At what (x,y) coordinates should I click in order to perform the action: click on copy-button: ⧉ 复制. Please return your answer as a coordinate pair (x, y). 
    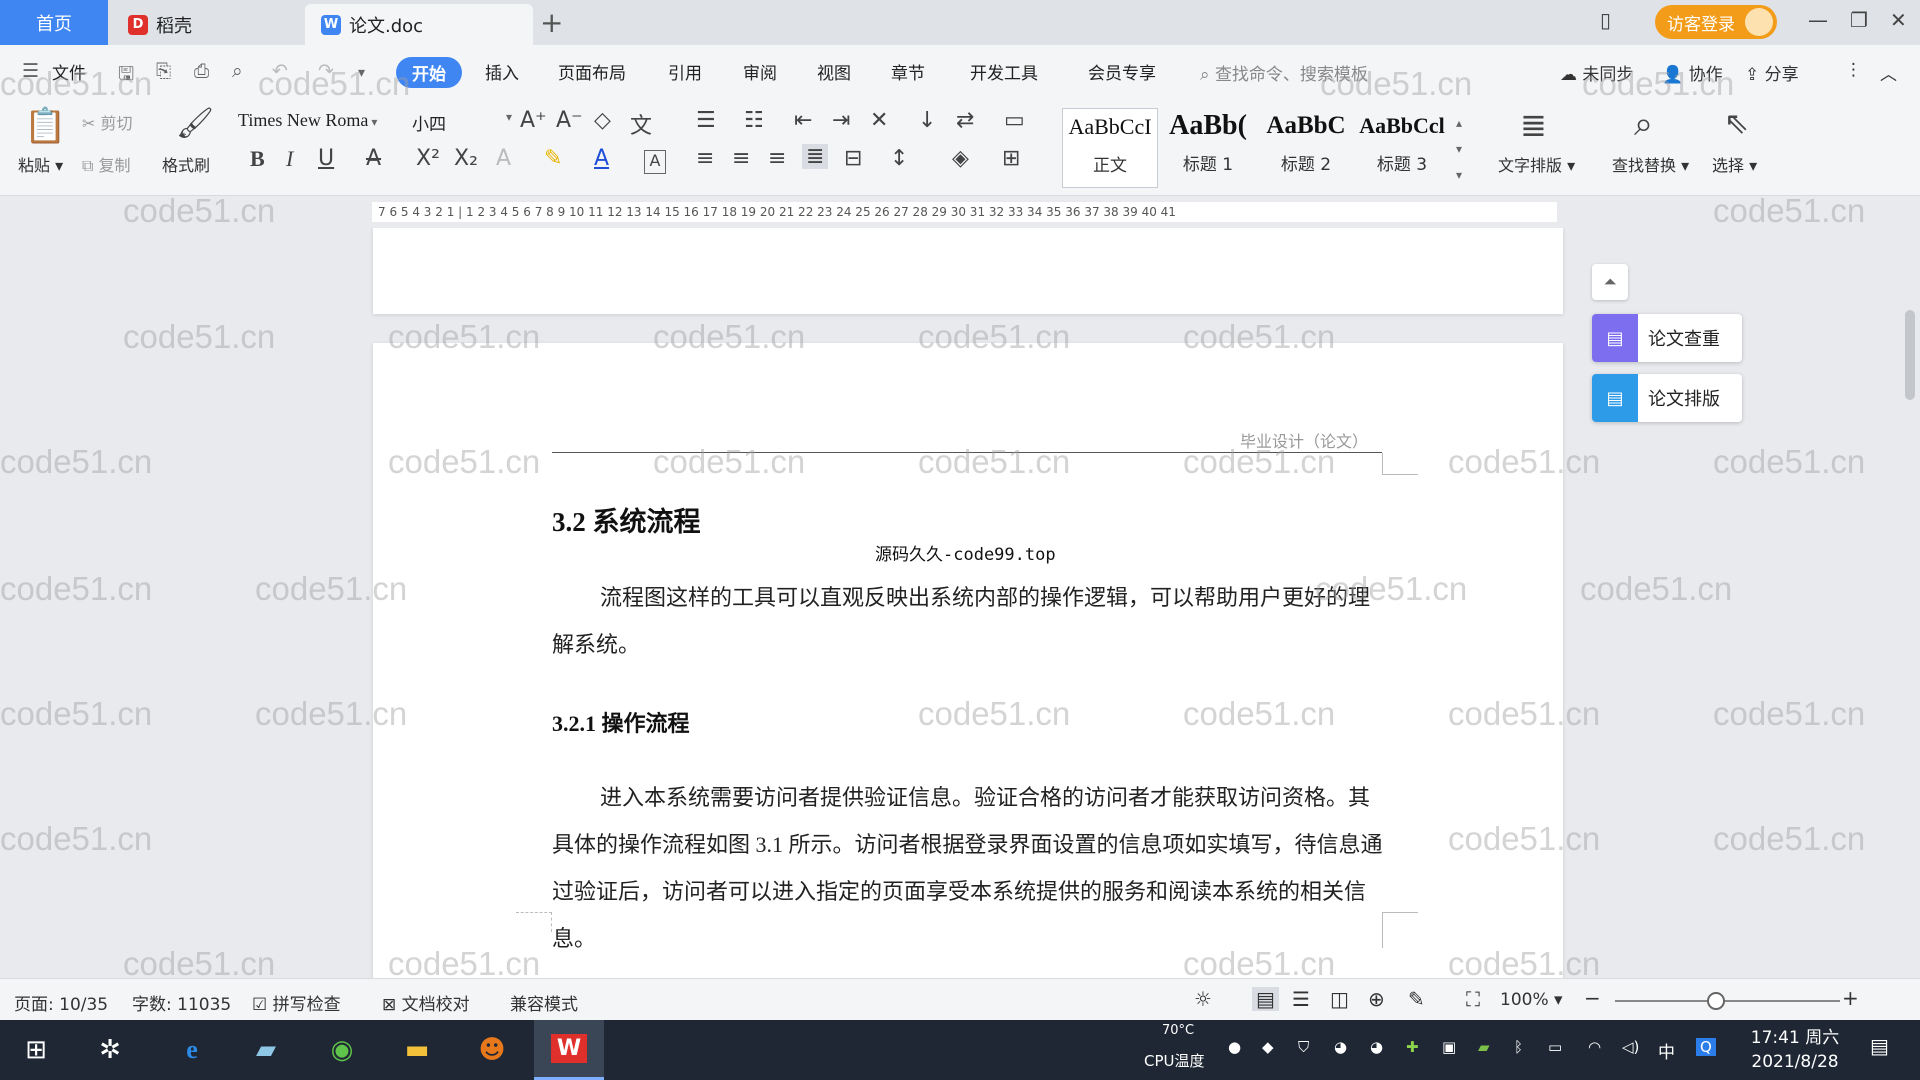
    Looking at the image, I should click on (106, 164).